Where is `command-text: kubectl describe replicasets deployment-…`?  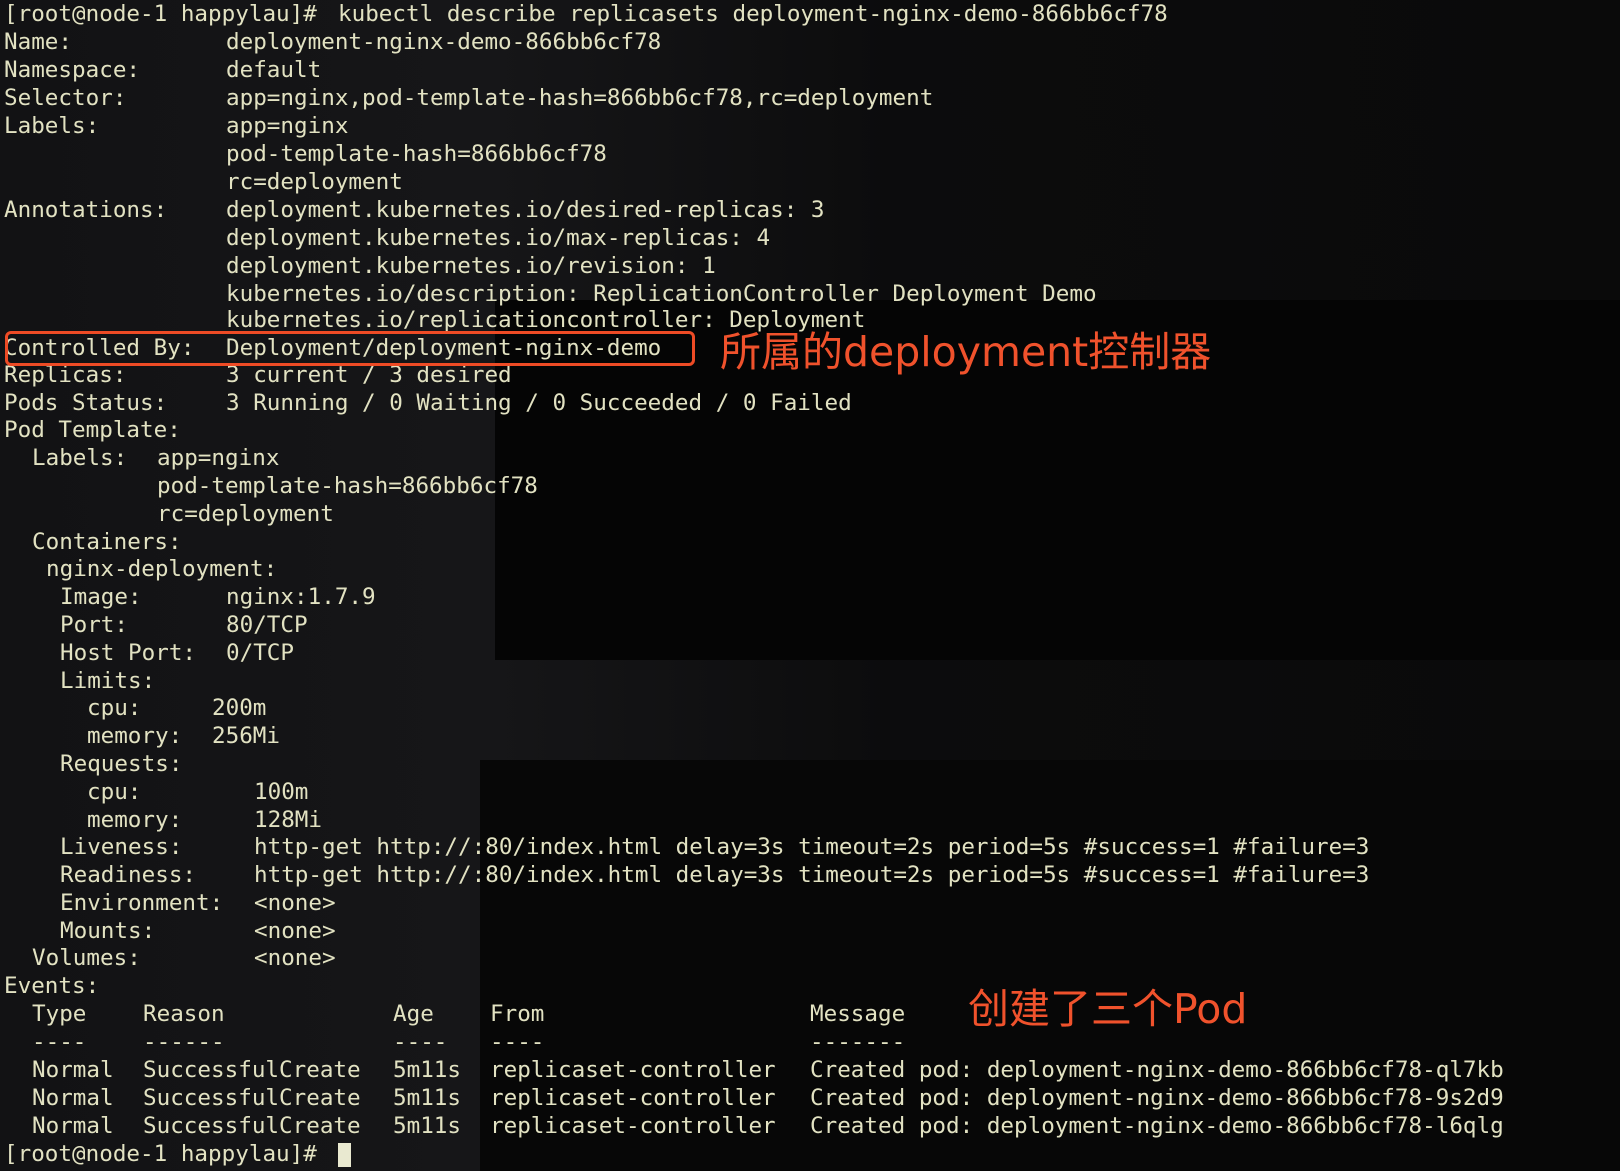 command-text: kubectl describe replicasets deployment-… is located at coordinates (753, 14).